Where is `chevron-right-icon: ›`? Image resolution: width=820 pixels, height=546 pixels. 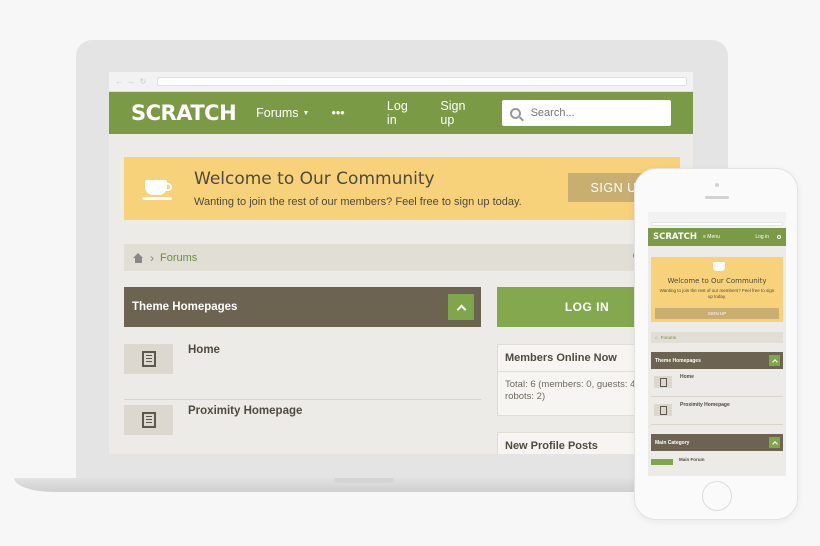
chevron-right-icon: › is located at coordinates (152, 257).